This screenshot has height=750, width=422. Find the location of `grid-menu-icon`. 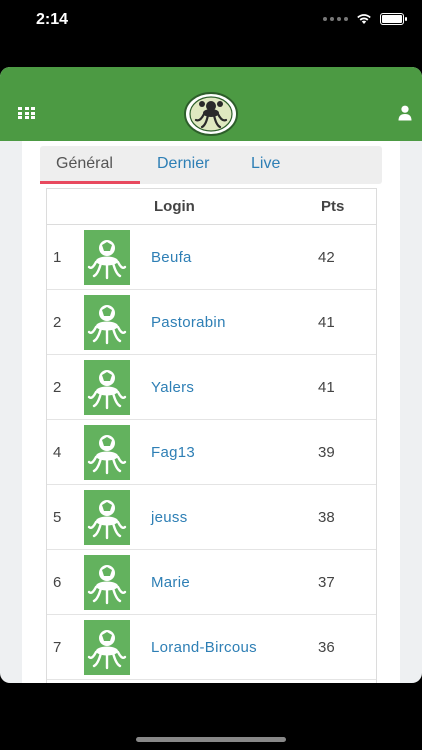

grid-menu-icon is located at coordinates (27, 113).